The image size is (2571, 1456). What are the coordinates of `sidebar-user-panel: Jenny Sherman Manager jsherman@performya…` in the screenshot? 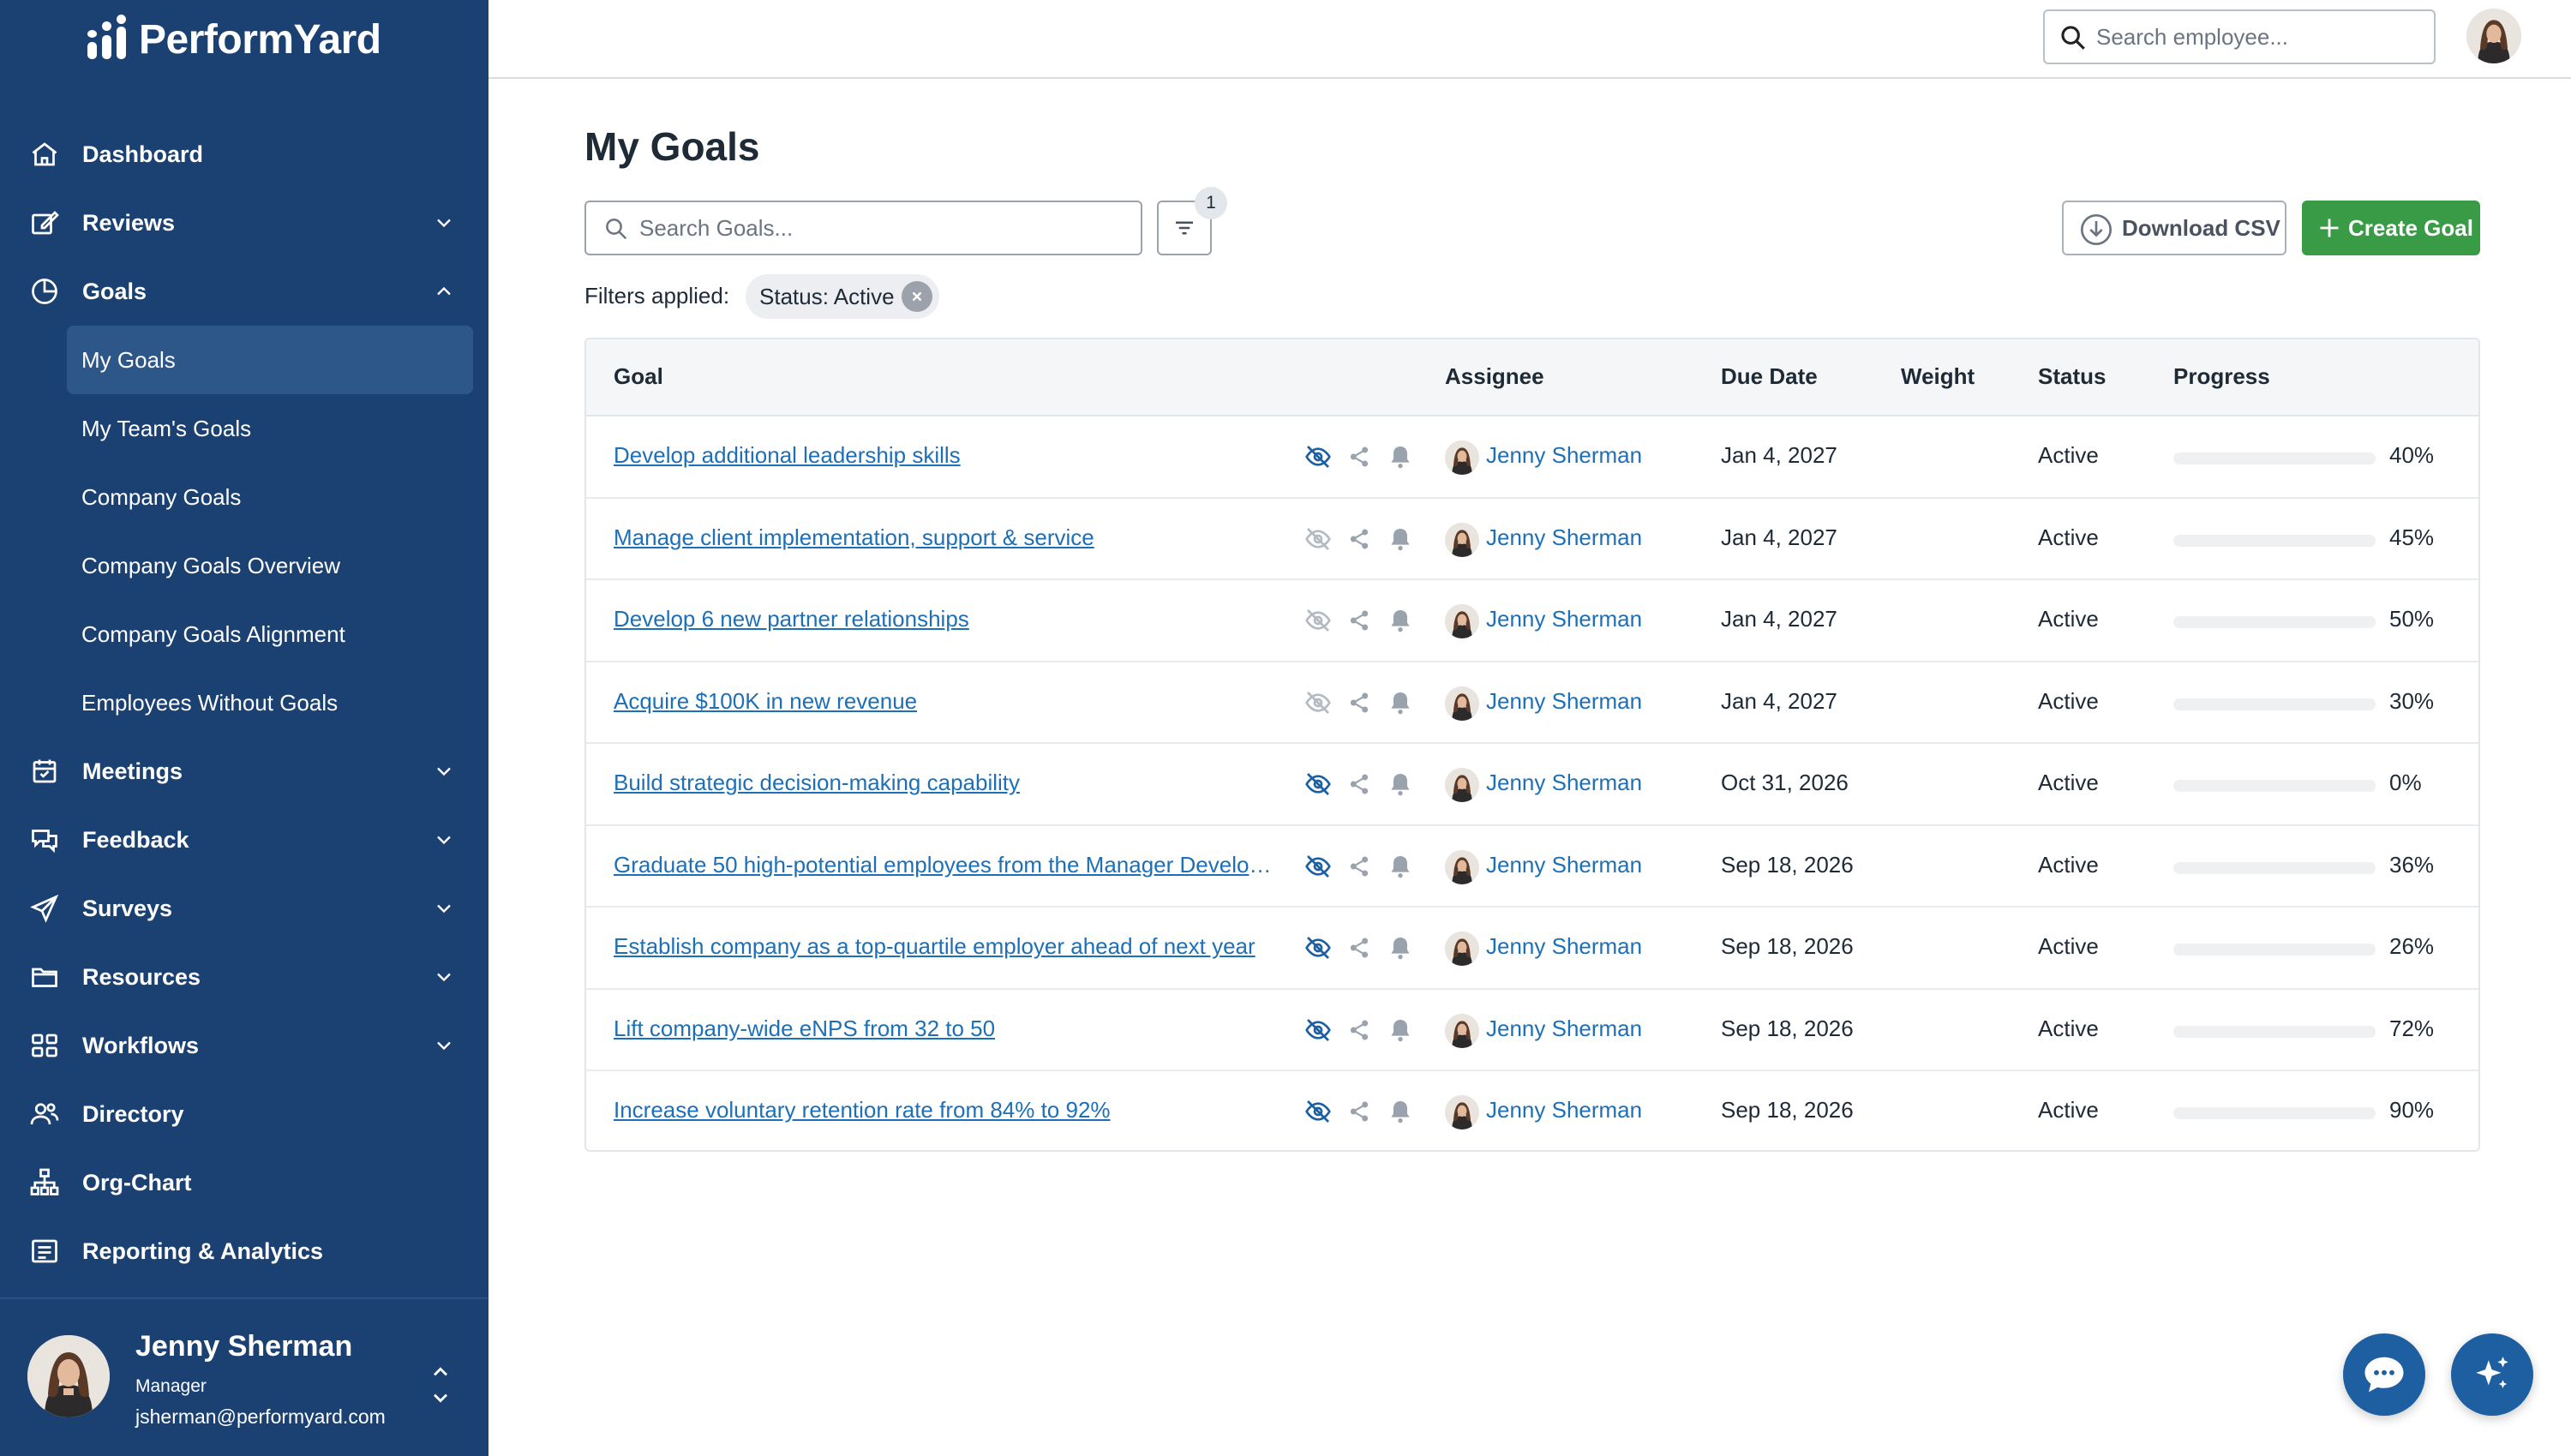 It's located at (244, 1376).